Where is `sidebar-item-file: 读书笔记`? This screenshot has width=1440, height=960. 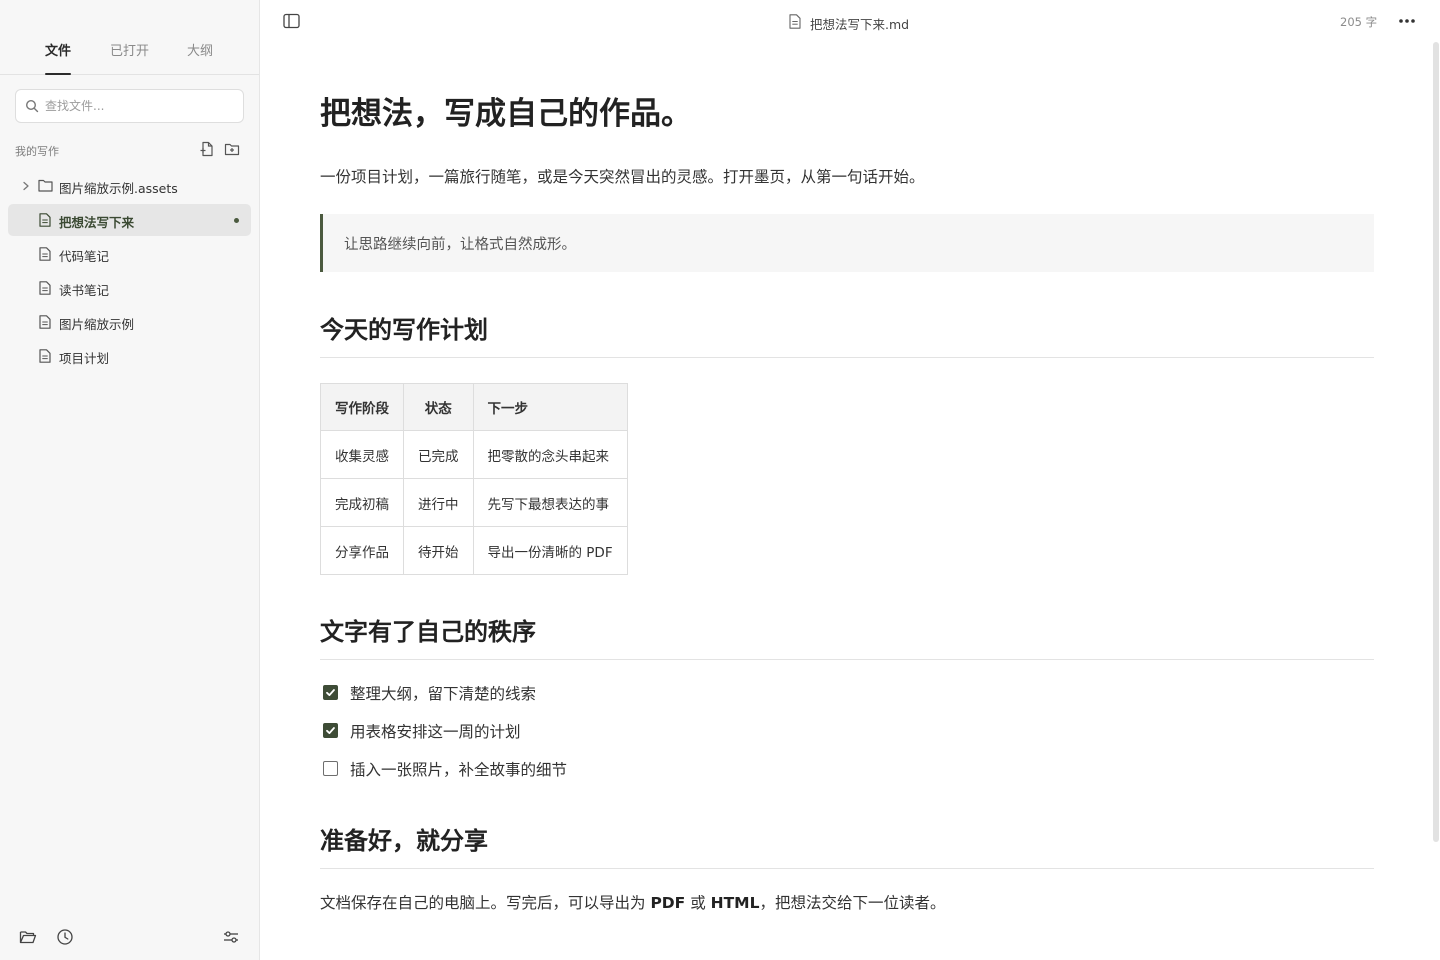 sidebar-item-file: 读书笔记 is located at coordinates (129, 288).